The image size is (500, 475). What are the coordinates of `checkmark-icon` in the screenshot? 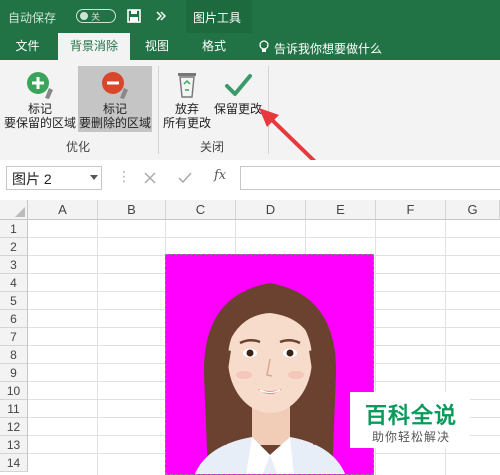 It's located at (238, 85).